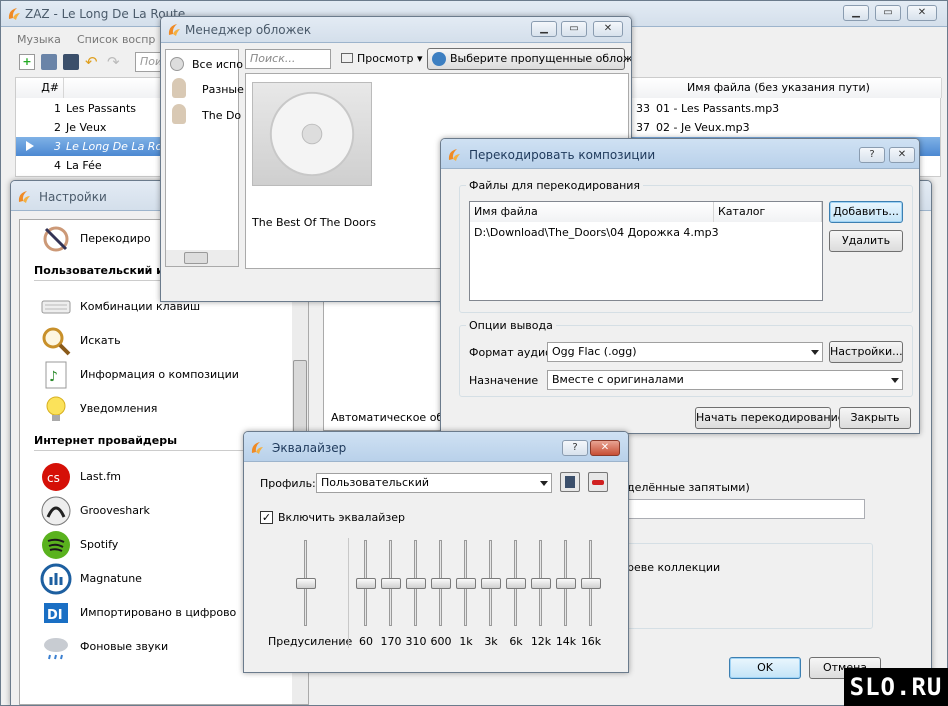  Describe the element at coordinates (394, 417) in the screenshot. I see `auto-update-label: Автоматическое обно` at that location.